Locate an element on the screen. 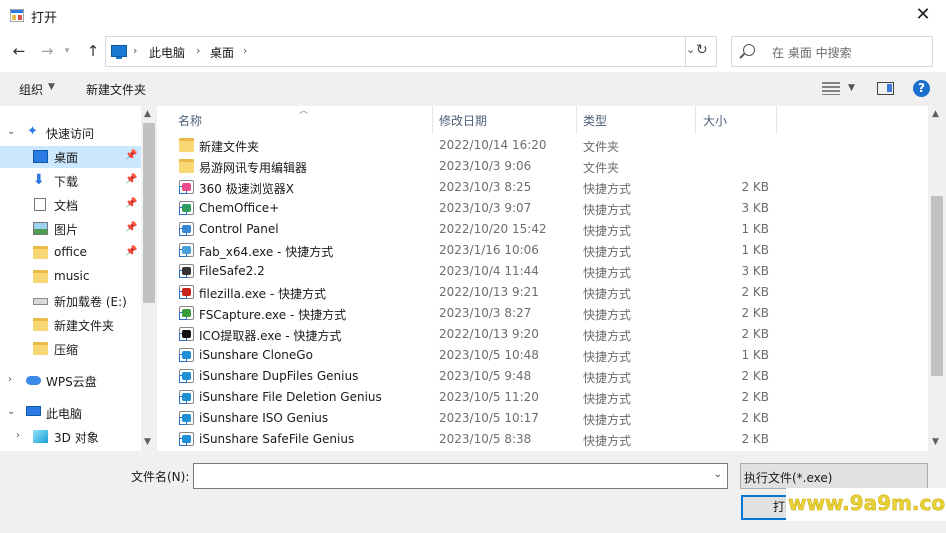 Image resolution: width=946 pixels, height=533 pixels. recent-locations-button: ▾ is located at coordinates (67, 51).